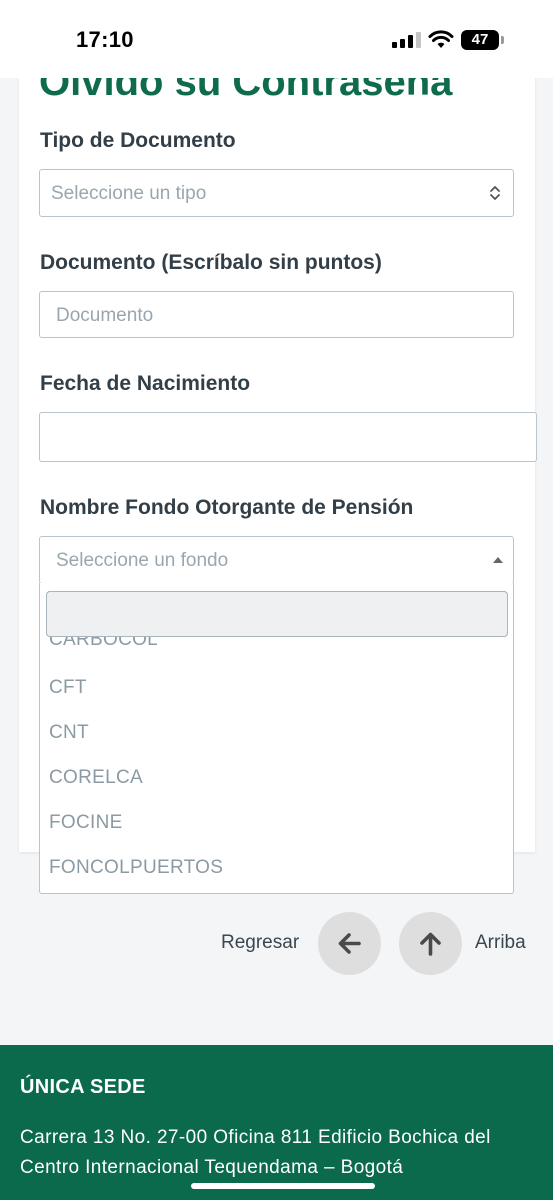 The height and width of the screenshot is (1200, 553). Describe the element at coordinates (441, 39) in the screenshot. I see `wifi-icon` at that location.